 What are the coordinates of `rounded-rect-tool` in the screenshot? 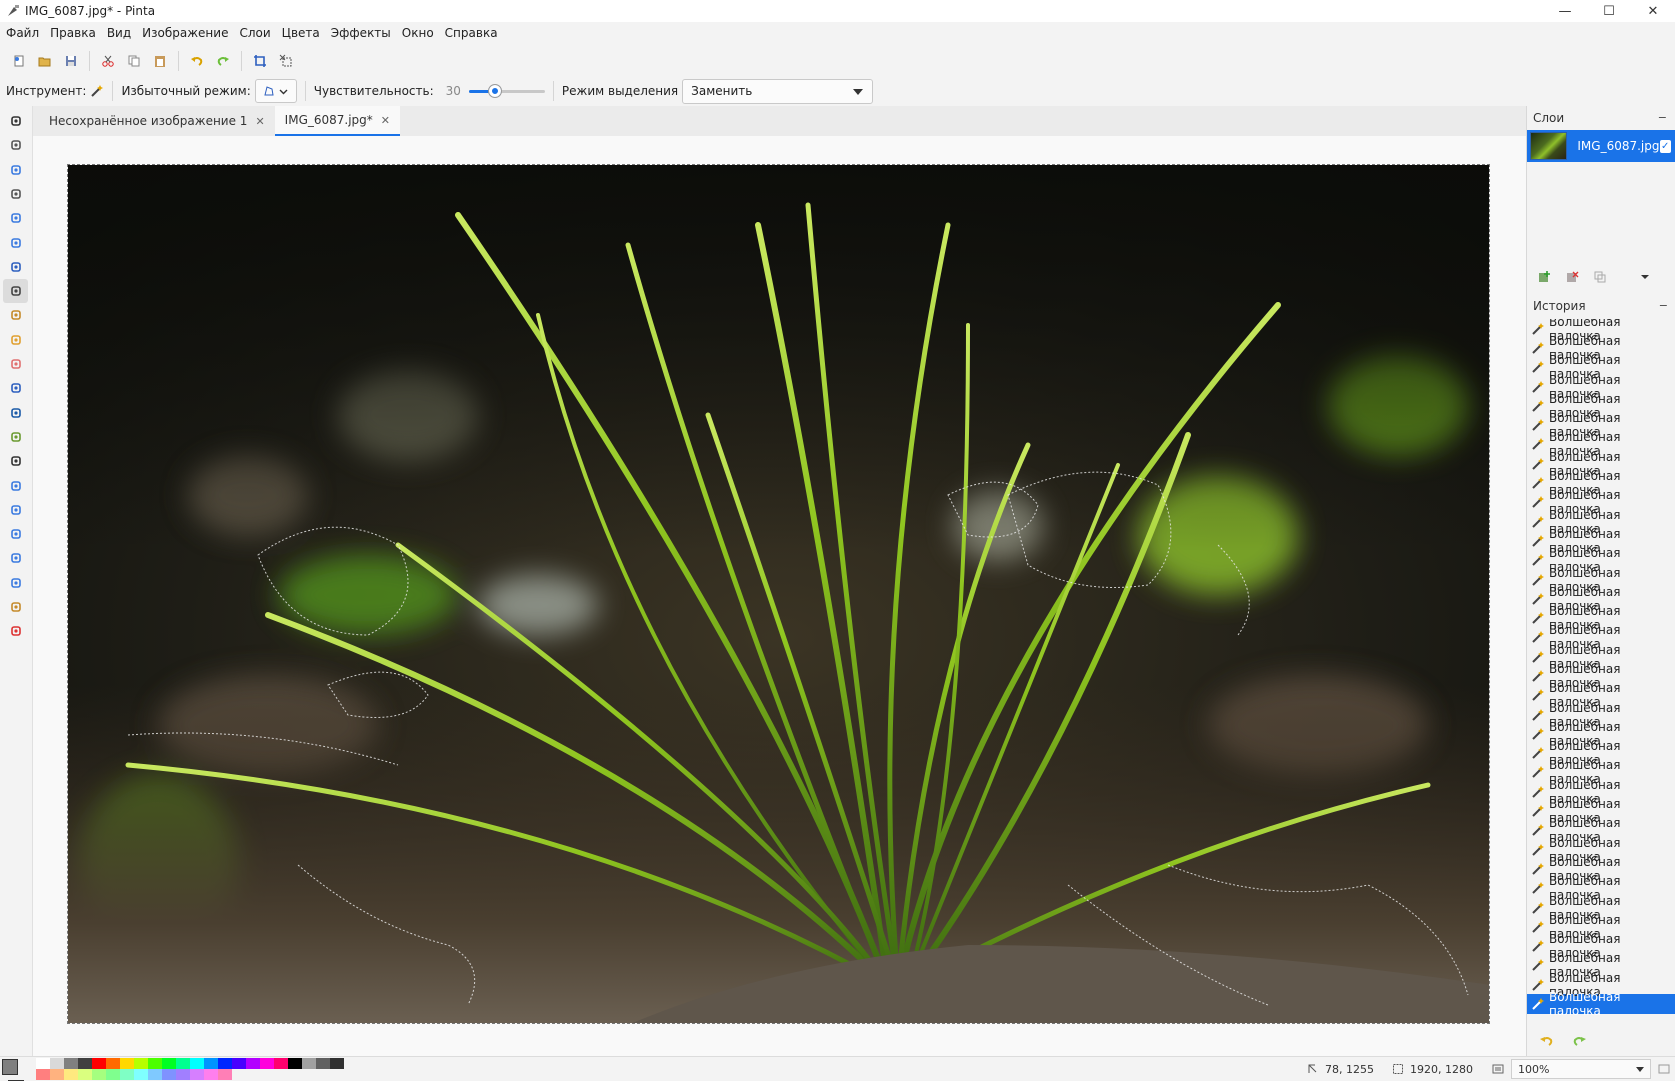 It's located at (15, 534).